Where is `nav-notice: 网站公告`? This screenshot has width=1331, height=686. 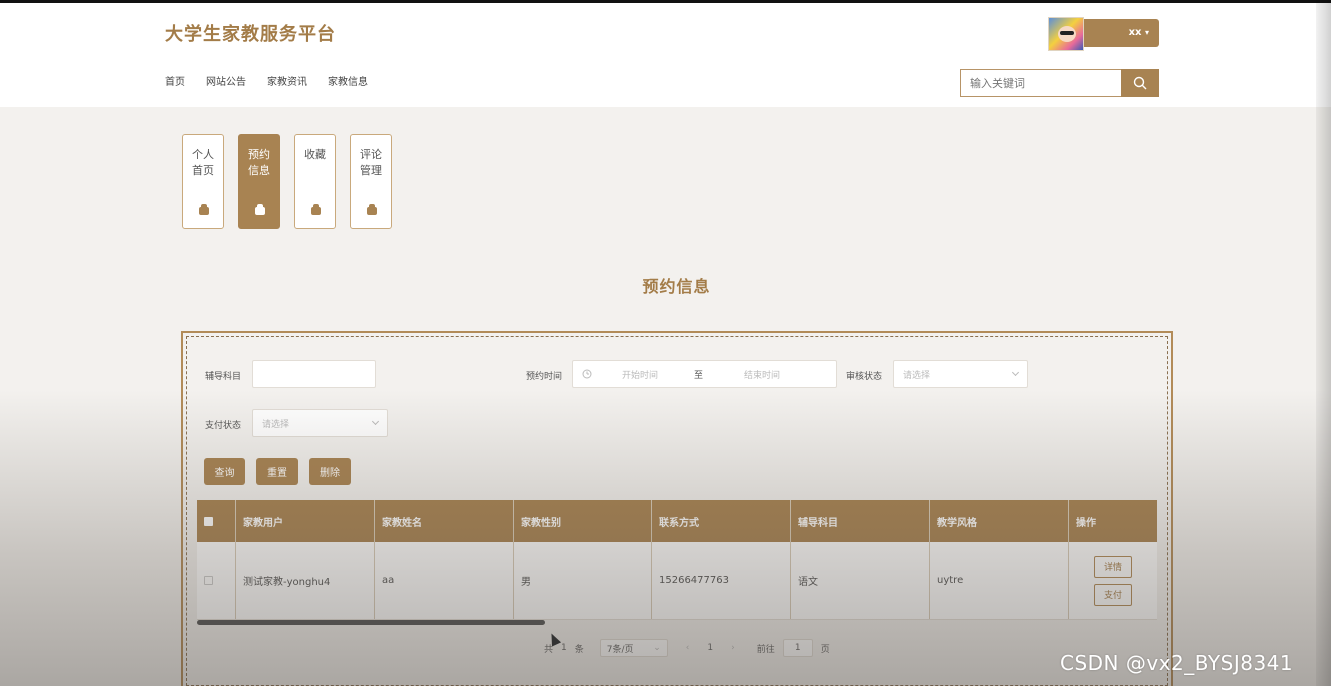
nav-notice: 网站公告 is located at coordinates (226, 80).